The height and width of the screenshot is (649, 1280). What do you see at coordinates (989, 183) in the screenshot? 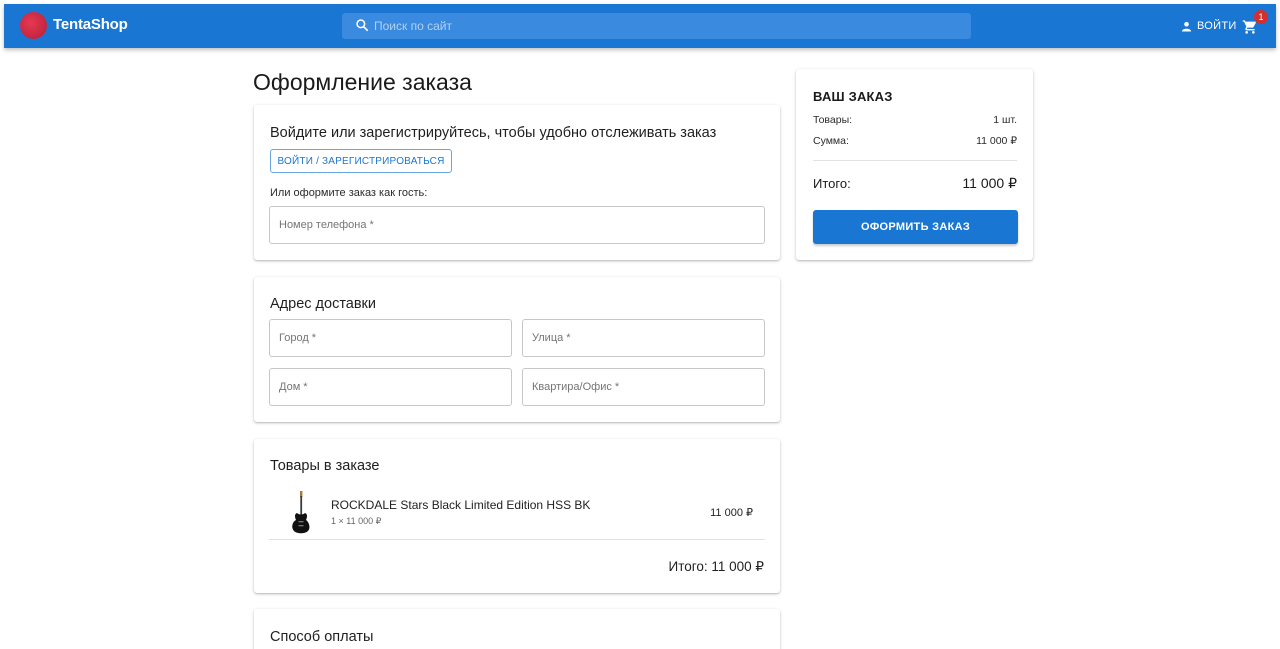
I see `summary-total-value: 11 000 ₽` at bounding box center [989, 183].